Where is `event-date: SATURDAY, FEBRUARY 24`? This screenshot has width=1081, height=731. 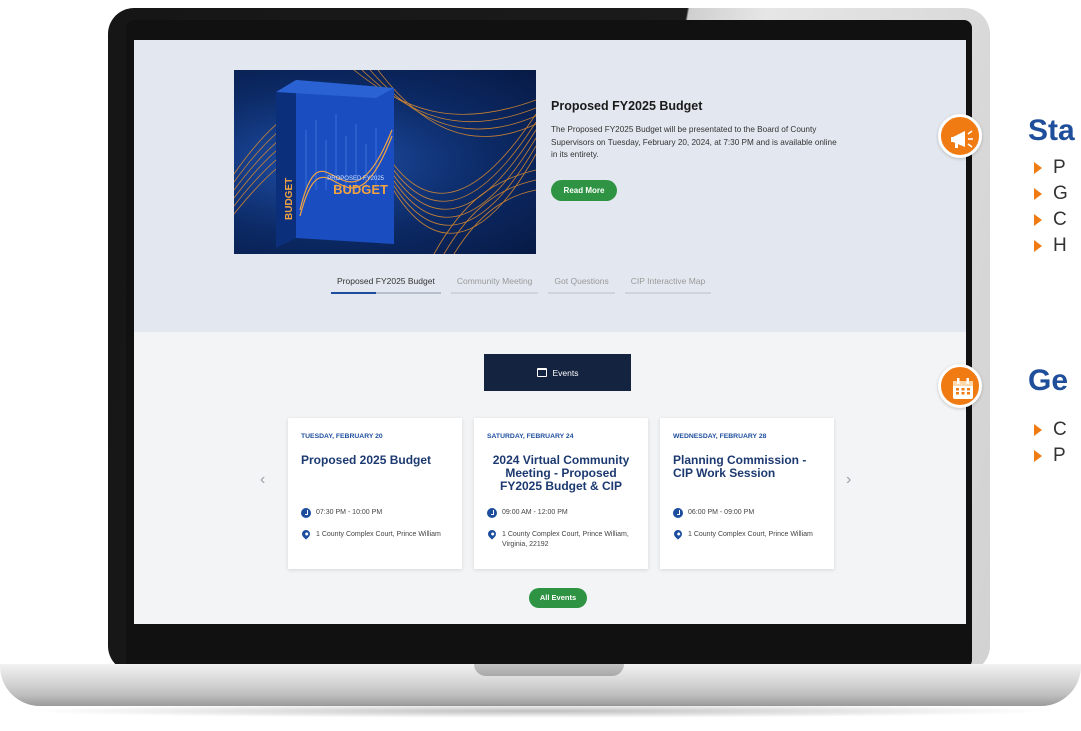 event-date: SATURDAY, FEBRUARY 24 is located at coordinates (530, 436).